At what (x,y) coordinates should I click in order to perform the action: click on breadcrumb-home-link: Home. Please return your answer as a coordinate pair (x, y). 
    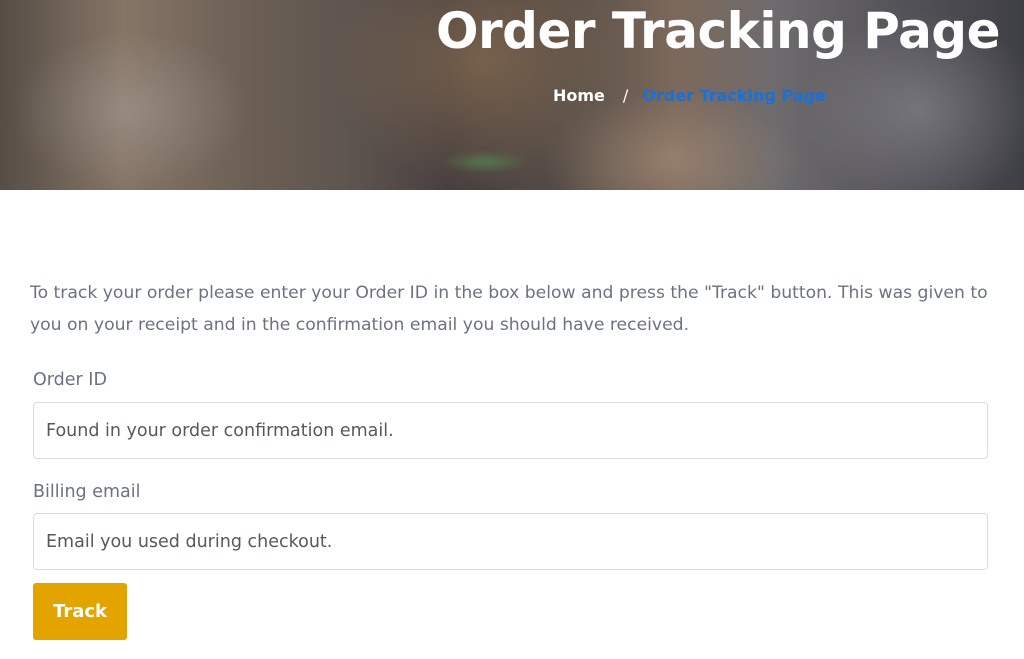
    Looking at the image, I should click on (579, 95).